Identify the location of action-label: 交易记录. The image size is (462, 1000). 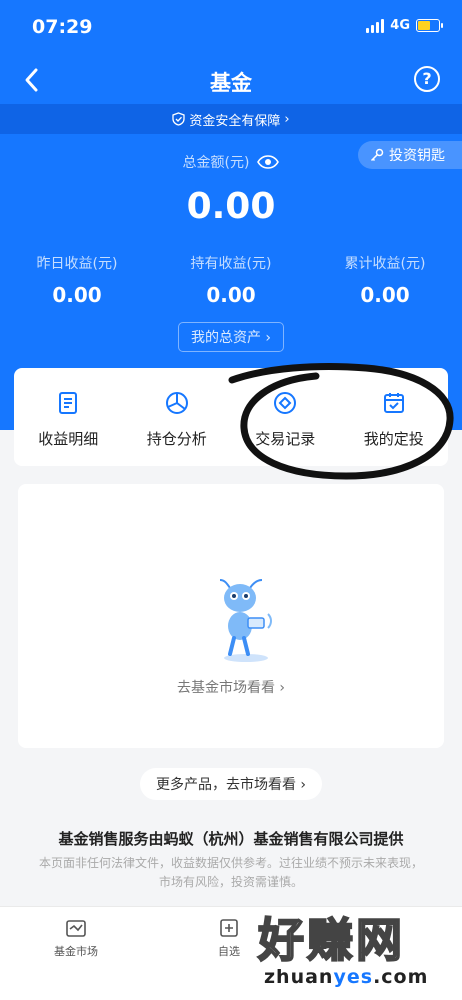
(285, 439).